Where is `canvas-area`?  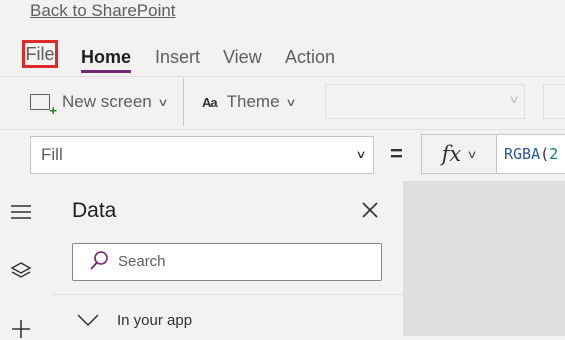
canvas-area is located at coordinates (484, 258).